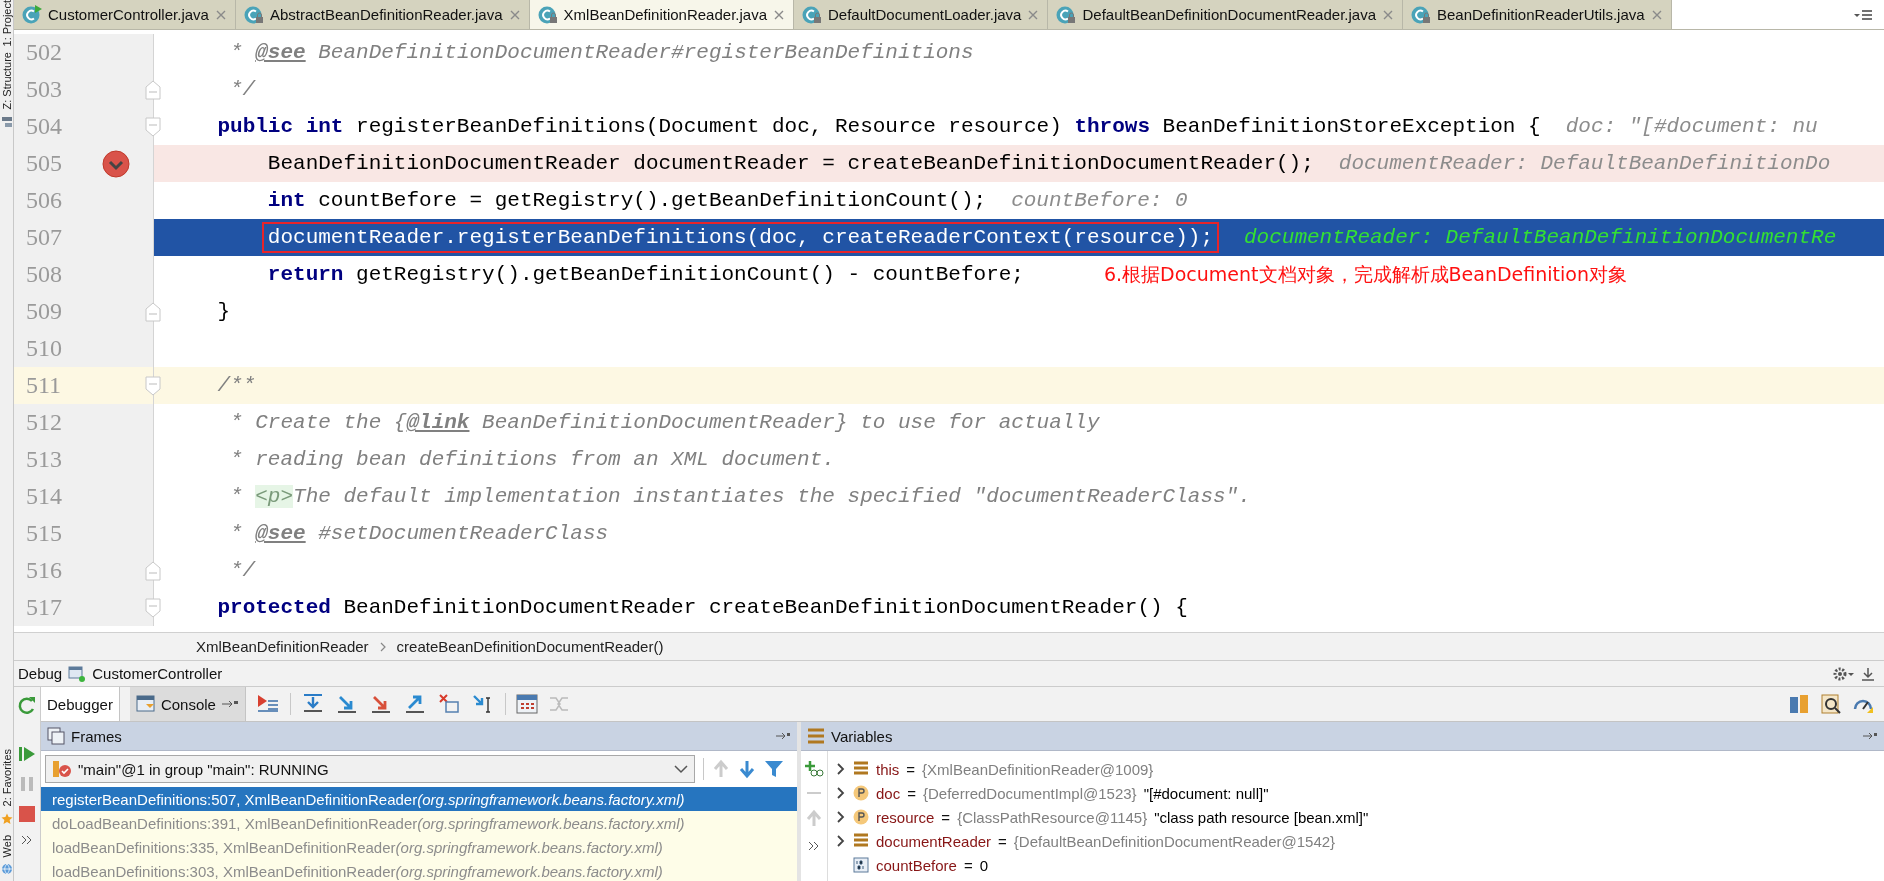 Image resolution: width=1884 pixels, height=881 pixels. What do you see at coordinates (532, 459) in the screenshot?
I see `code-text: * reading bean definitions from an XML document.` at bounding box center [532, 459].